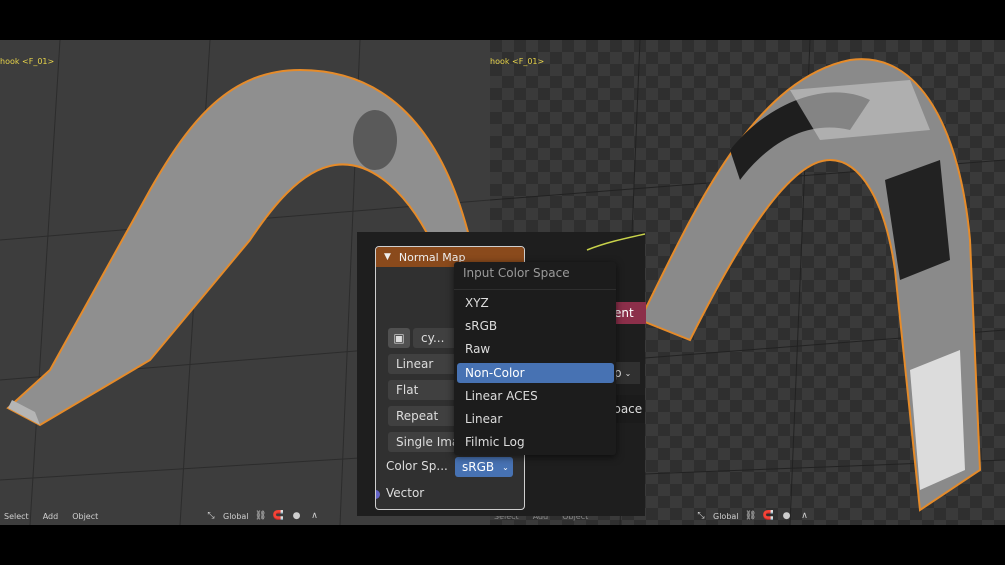  Describe the element at coordinates (378, 494) in the screenshot. I see `vector-socket` at that location.